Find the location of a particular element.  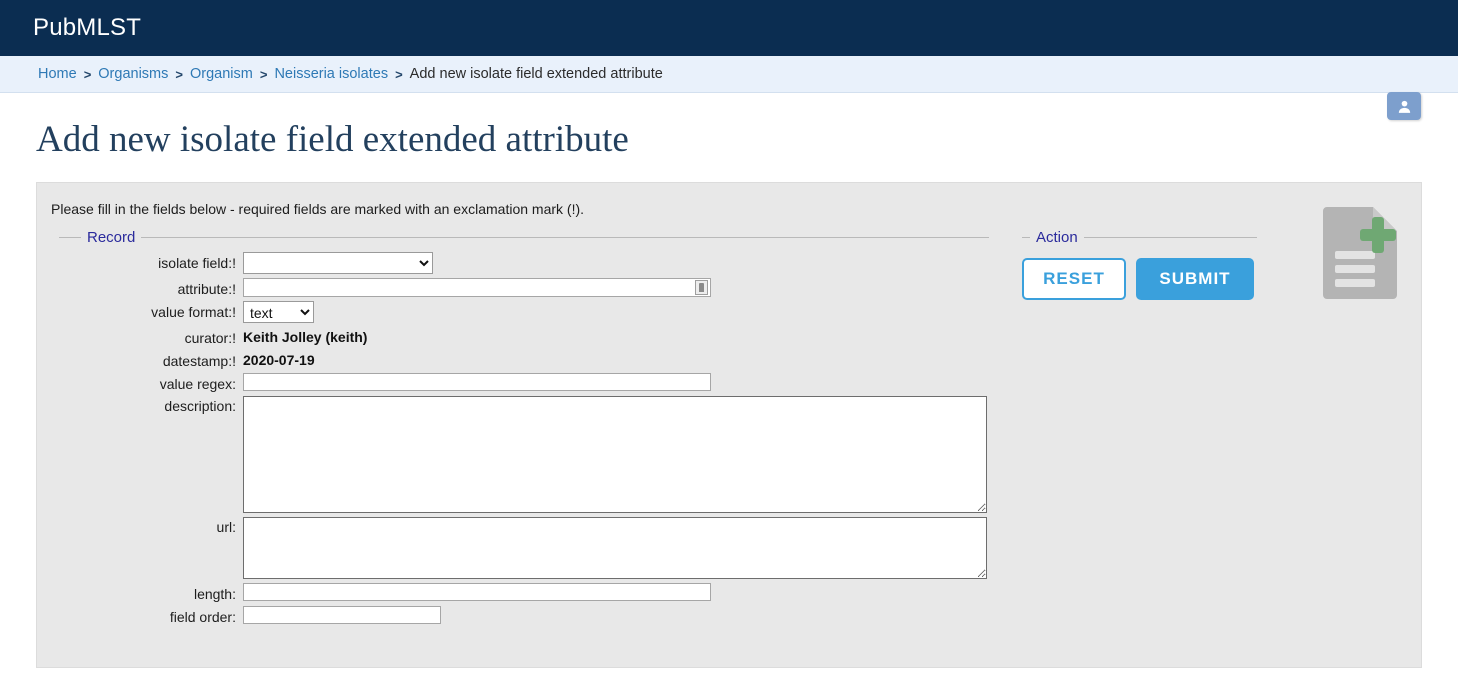

breadcrumb-item-current: Add new isolate field extended attribute is located at coordinates (536, 74).